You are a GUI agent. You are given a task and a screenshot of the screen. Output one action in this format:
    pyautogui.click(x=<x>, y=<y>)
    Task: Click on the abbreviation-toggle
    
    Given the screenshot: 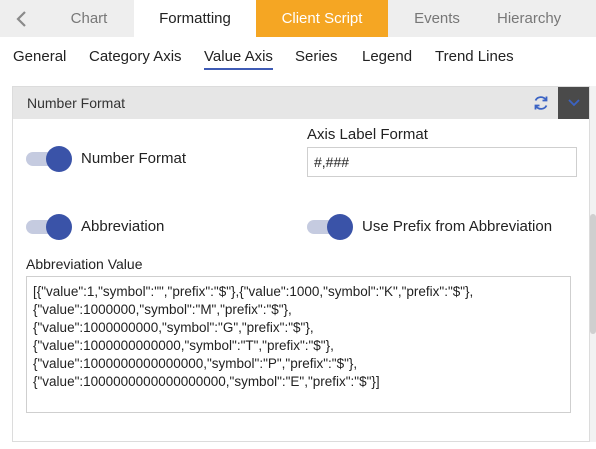 What is the action you would take?
    pyautogui.click(x=49, y=227)
    